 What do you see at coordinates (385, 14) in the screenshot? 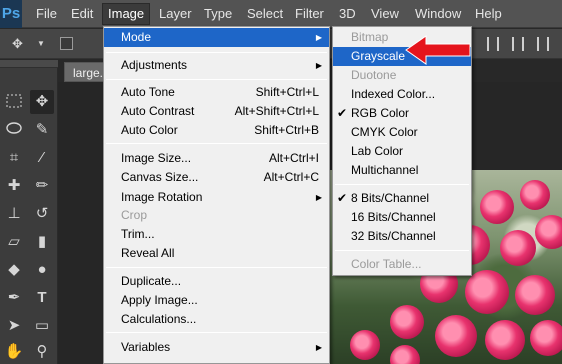
I see `menu-view: View` at bounding box center [385, 14].